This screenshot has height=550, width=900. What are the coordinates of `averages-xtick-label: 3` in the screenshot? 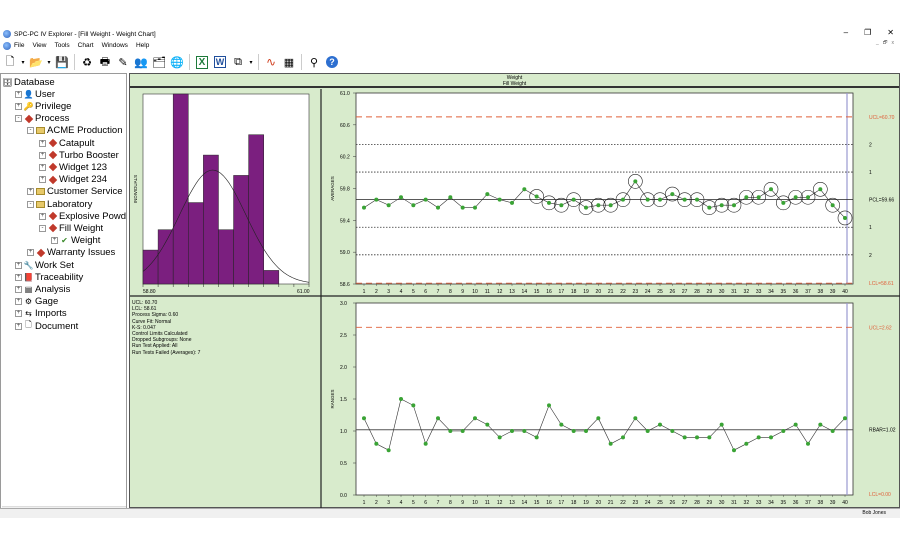 It's located at (388, 292).